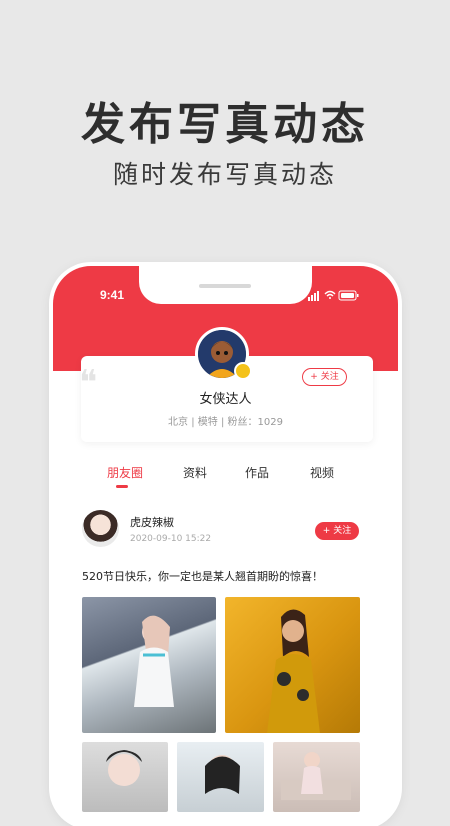 Image resolution: width=450 pixels, height=826 pixels. I want to click on post-author-avatar, so click(100, 528).